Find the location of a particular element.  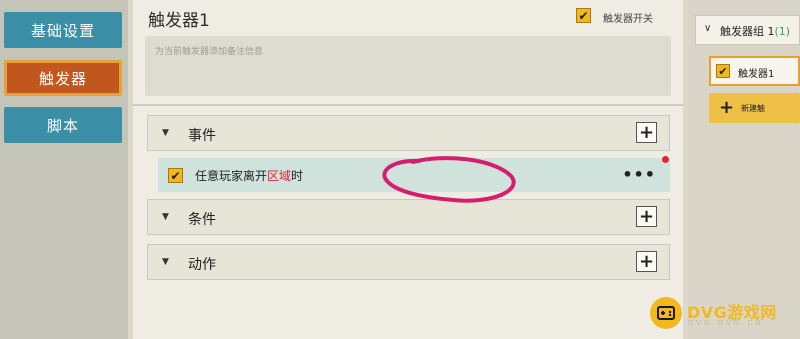

event-checkbox: ✔ is located at coordinates (175, 175).